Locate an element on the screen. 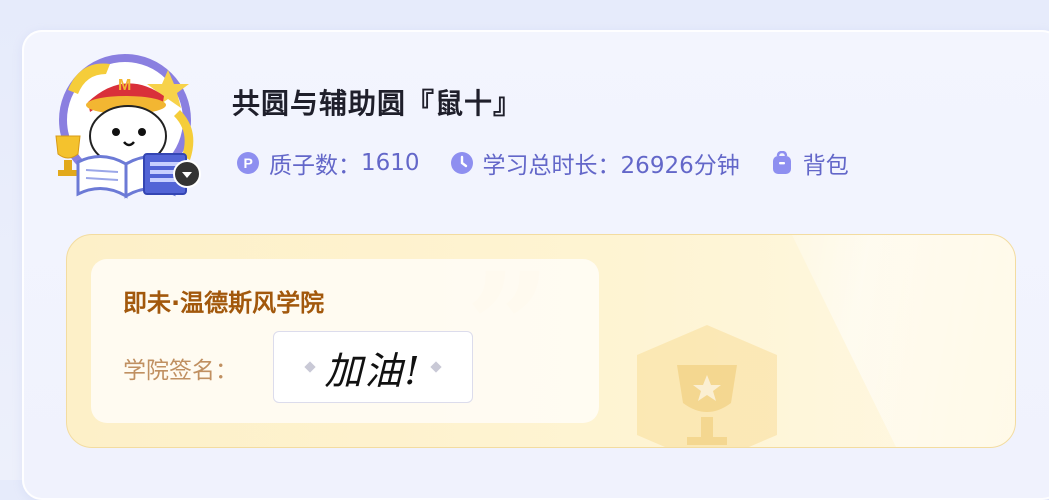 The height and width of the screenshot is (500, 1049). p-coin-icon: P is located at coordinates (248, 163).